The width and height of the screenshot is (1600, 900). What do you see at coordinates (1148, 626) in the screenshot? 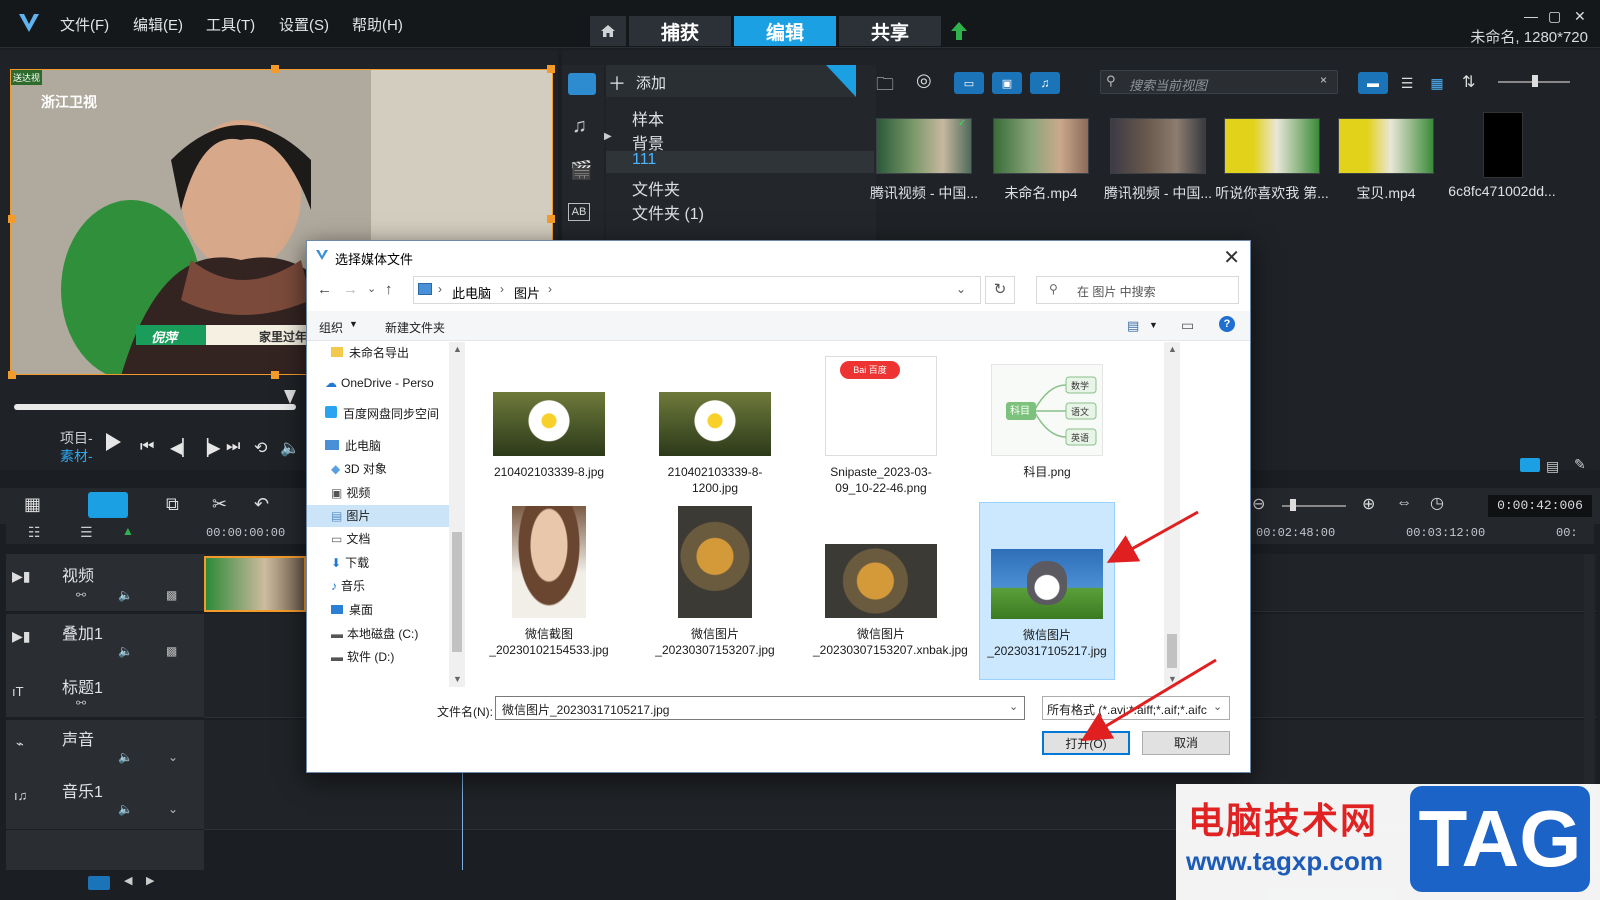
I see `annotation-arrows` at bounding box center [1148, 626].